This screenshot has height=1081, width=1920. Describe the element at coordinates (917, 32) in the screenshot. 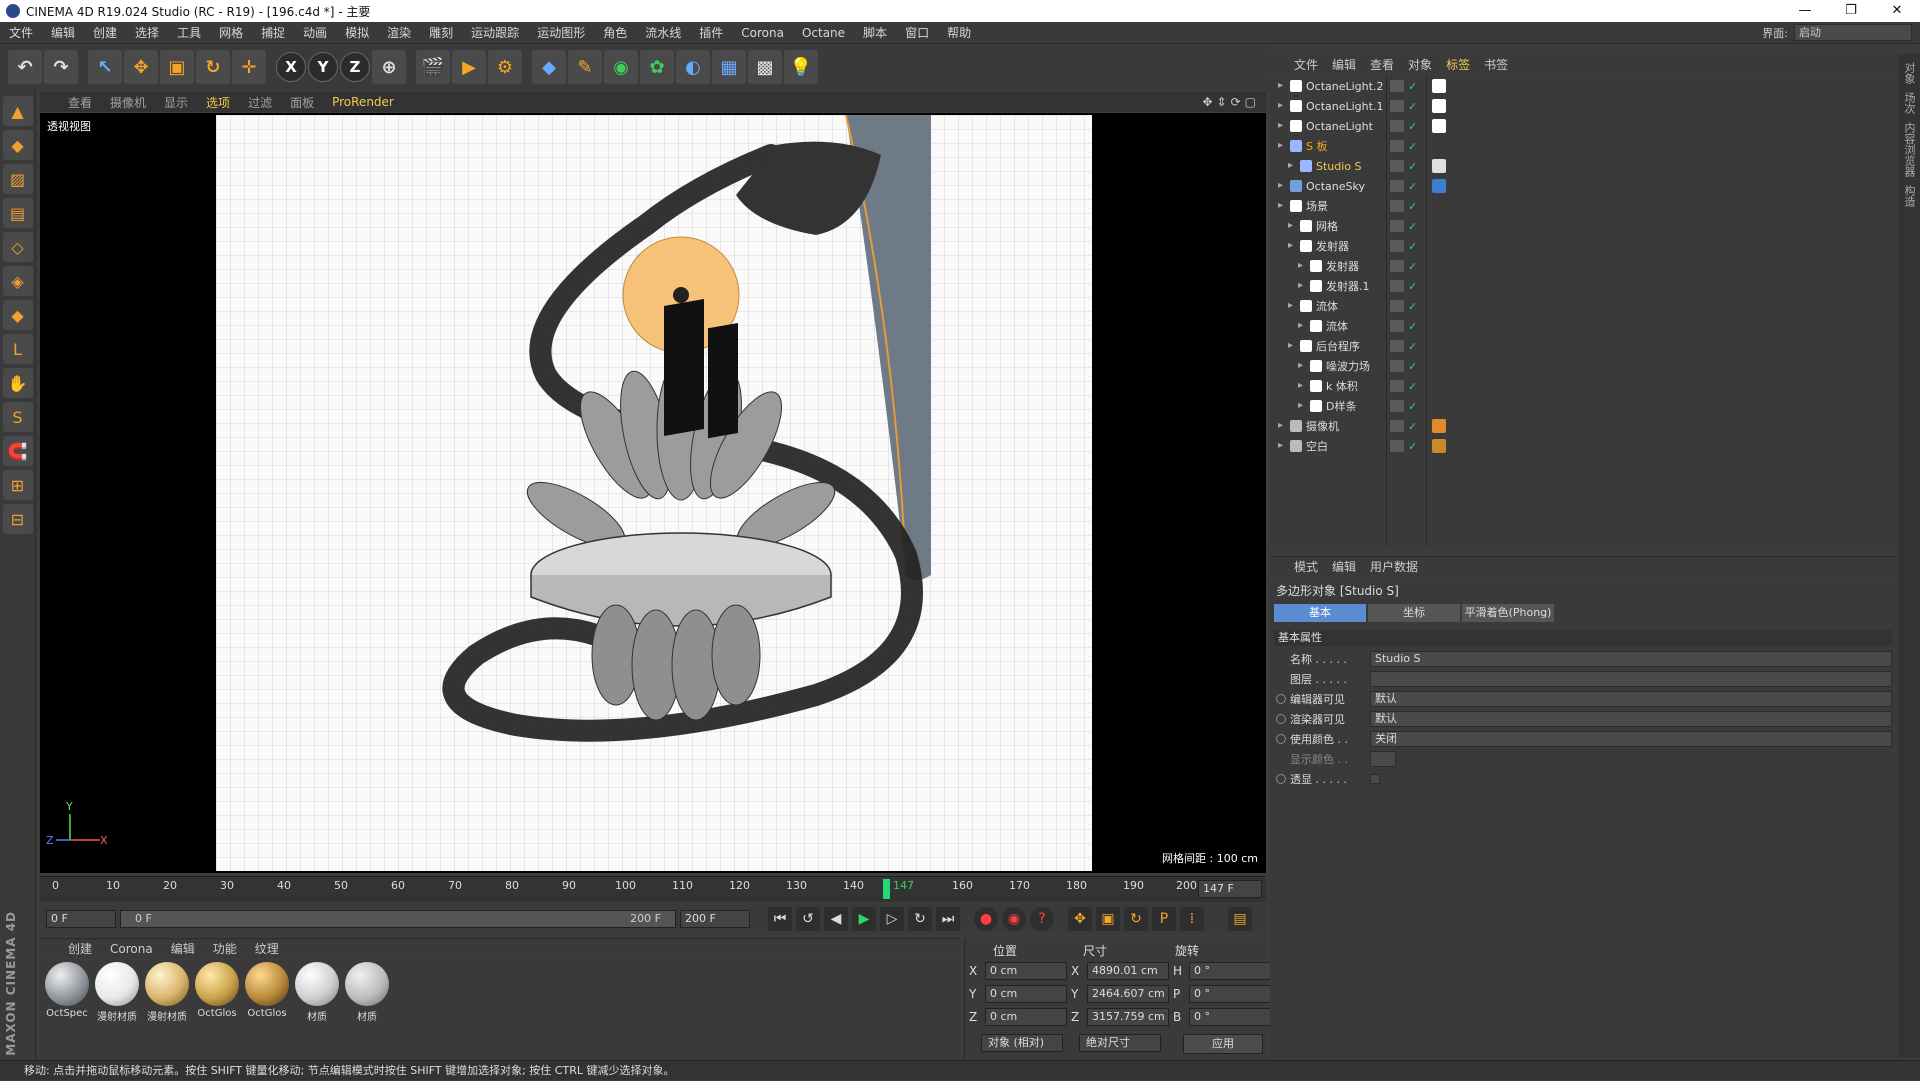

I see `menu-window: 窗口` at that location.